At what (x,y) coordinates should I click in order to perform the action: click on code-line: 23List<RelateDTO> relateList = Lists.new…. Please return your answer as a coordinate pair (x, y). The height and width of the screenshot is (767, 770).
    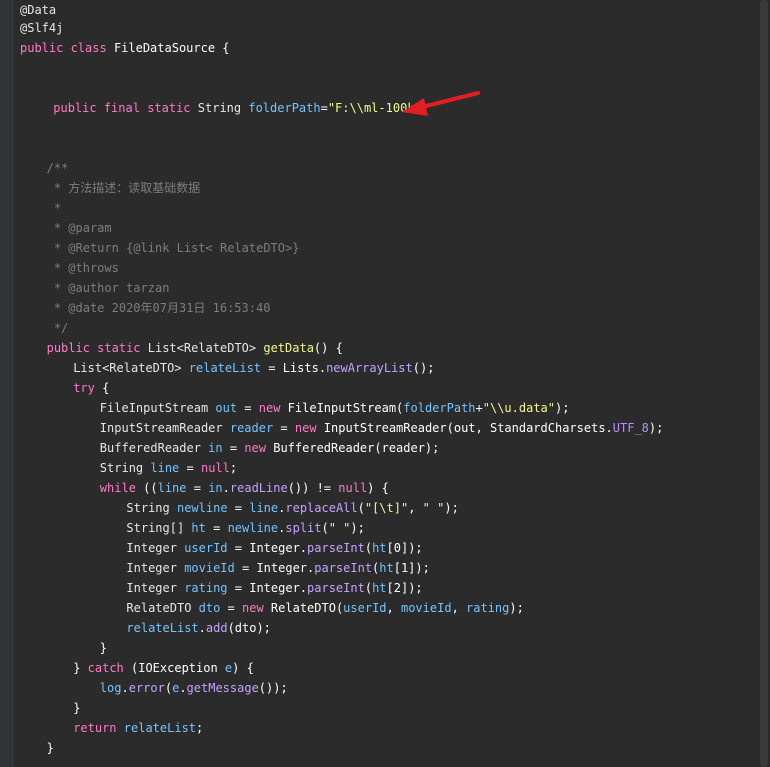
    Looking at the image, I should click on (385, 368).